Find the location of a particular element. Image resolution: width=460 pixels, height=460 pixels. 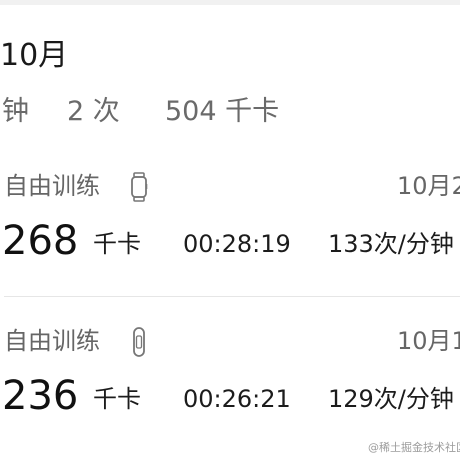

watch-icon is located at coordinates (139, 187).